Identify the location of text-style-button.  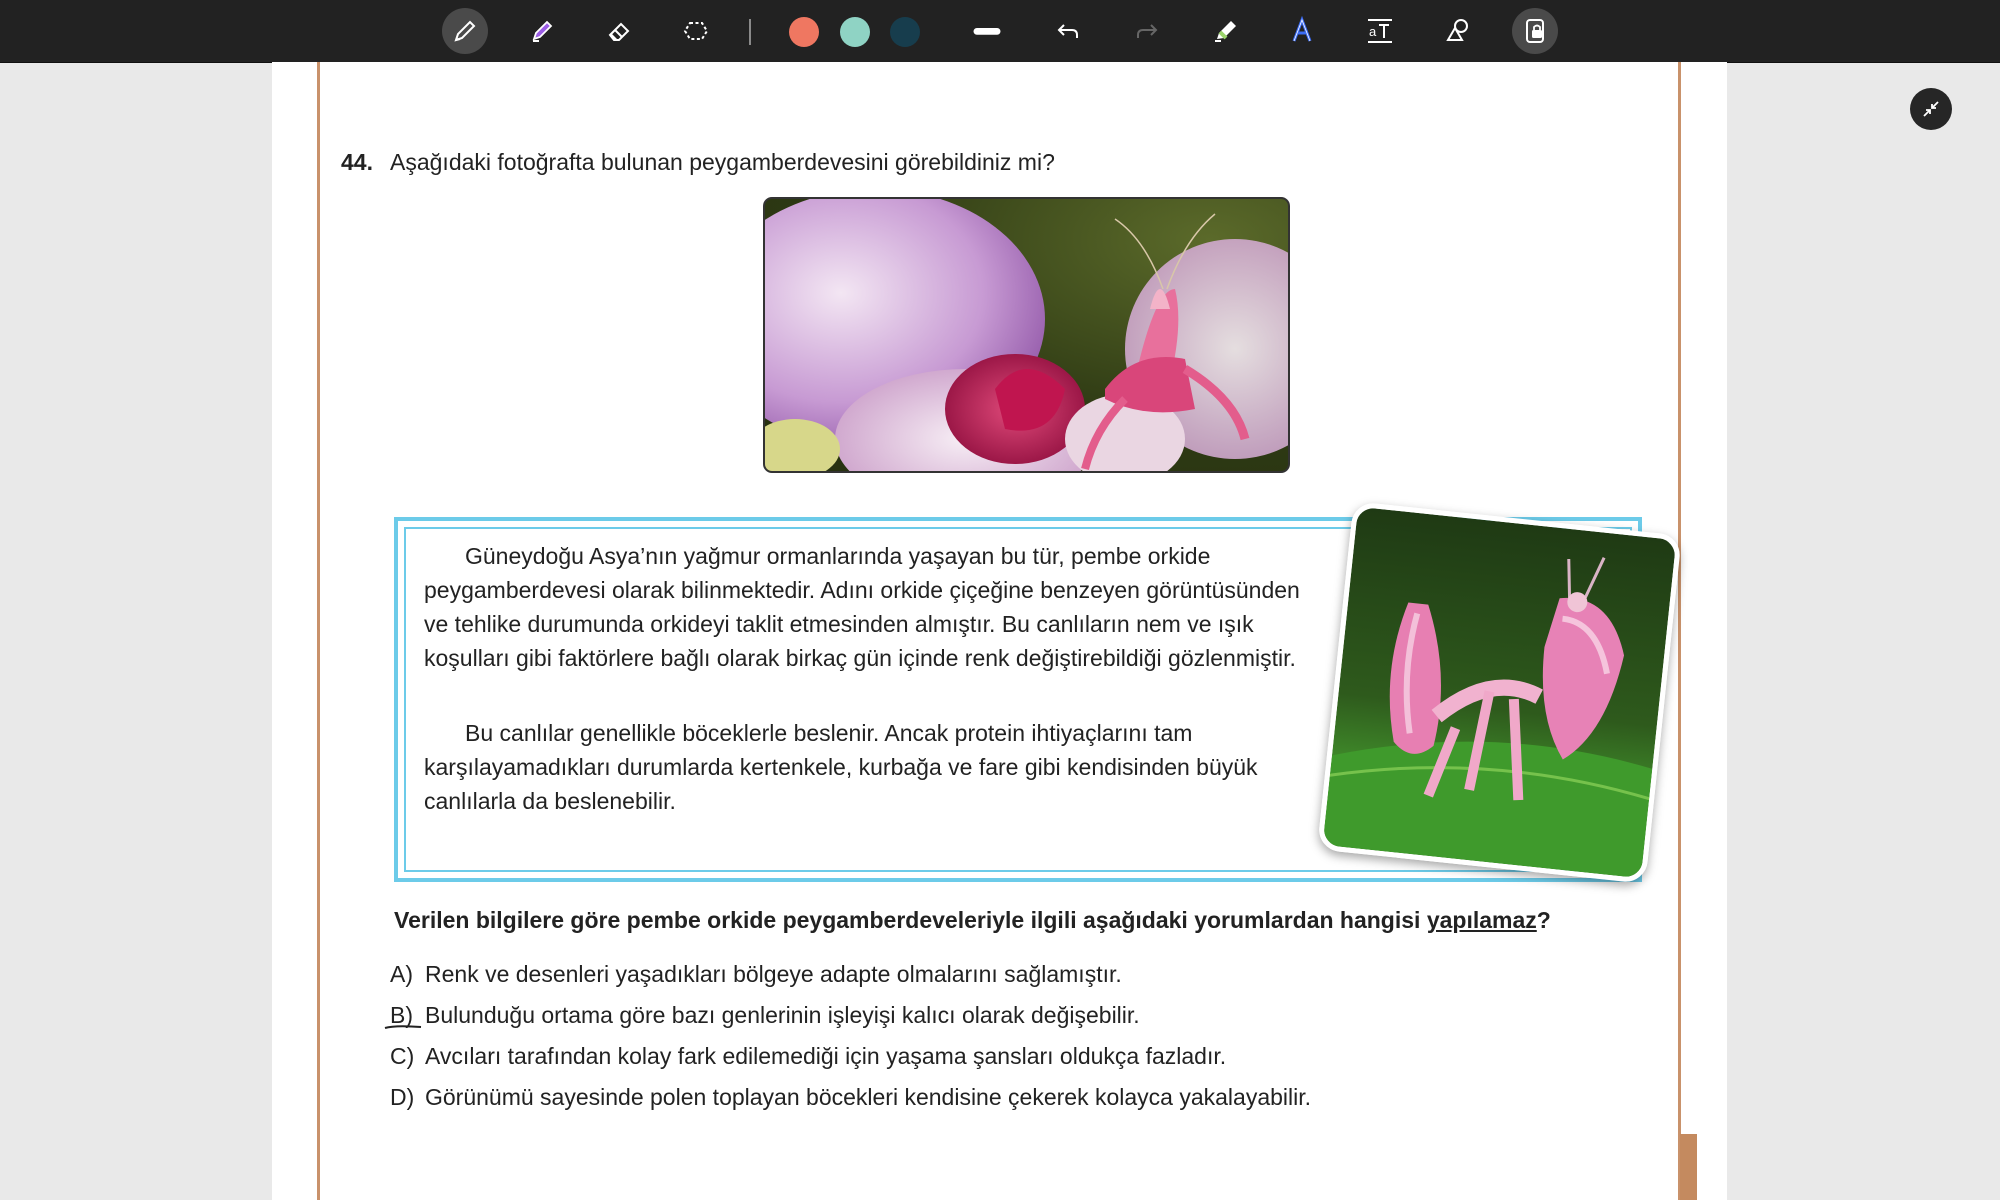
(1302, 31).